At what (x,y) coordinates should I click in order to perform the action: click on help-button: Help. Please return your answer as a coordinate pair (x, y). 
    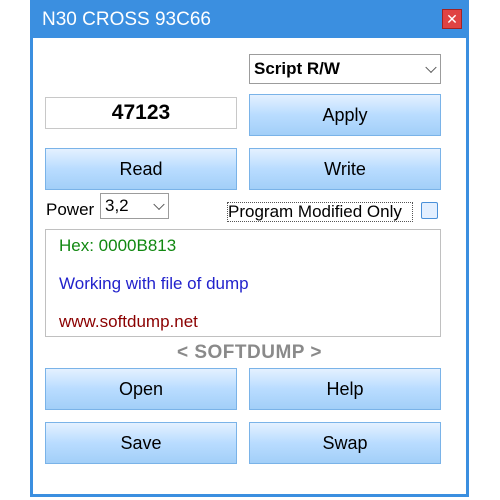
    Looking at the image, I should click on (345, 389).